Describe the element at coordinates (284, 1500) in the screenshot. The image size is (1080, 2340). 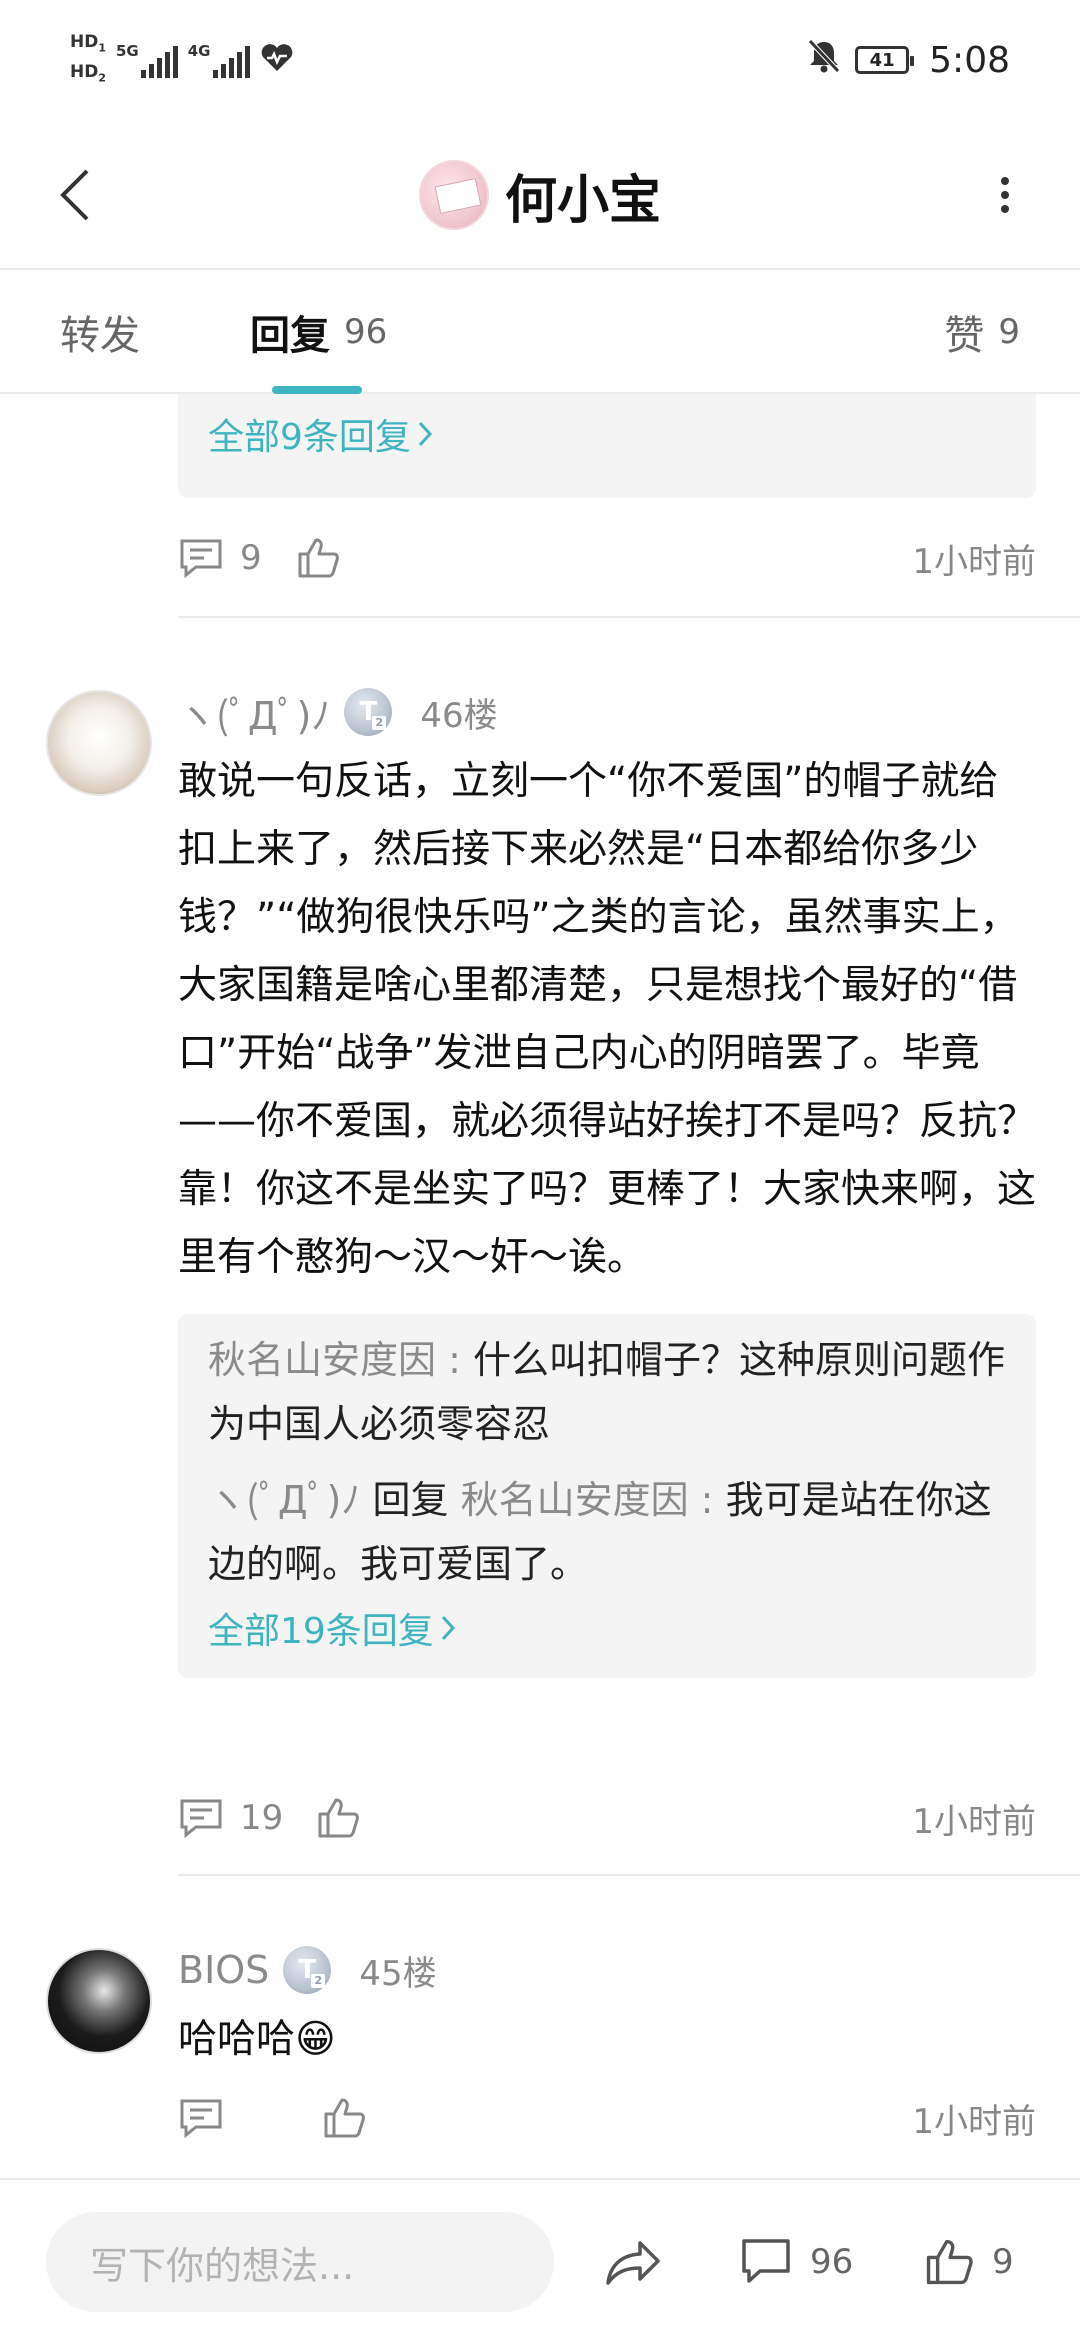
I see `reply-username: ヽ(ﾟДﾟ)ﾉ` at that location.